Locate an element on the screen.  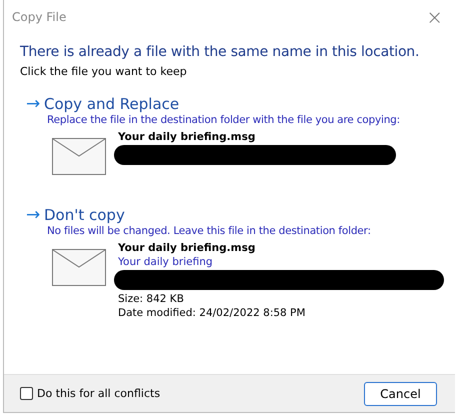
option-description: Replace the file in the destination folder with the file you are copying: is located at coordinates (224, 120).